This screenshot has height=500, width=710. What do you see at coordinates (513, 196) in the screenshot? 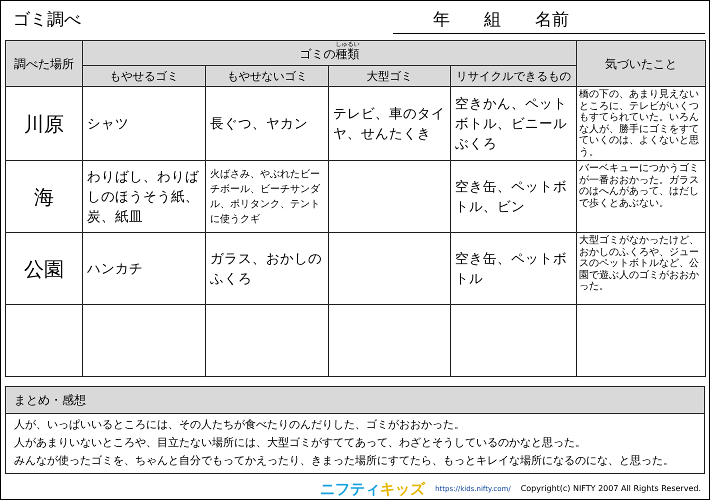
I see `table-cell: 空き缶、ペットボトル、ビン` at bounding box center [513, 196].